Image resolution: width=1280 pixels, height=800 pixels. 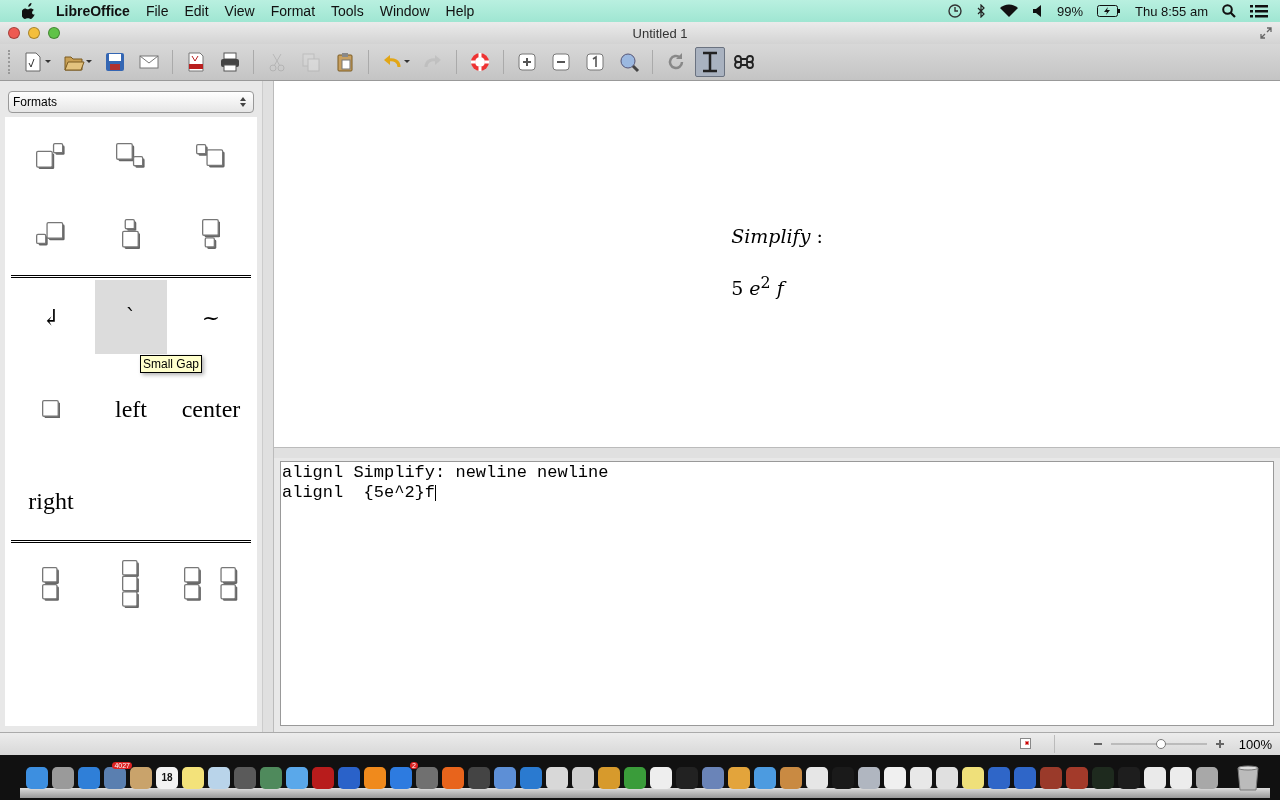 I want to click on zoom-percentage: 100%, so click(x=1255, y=744).